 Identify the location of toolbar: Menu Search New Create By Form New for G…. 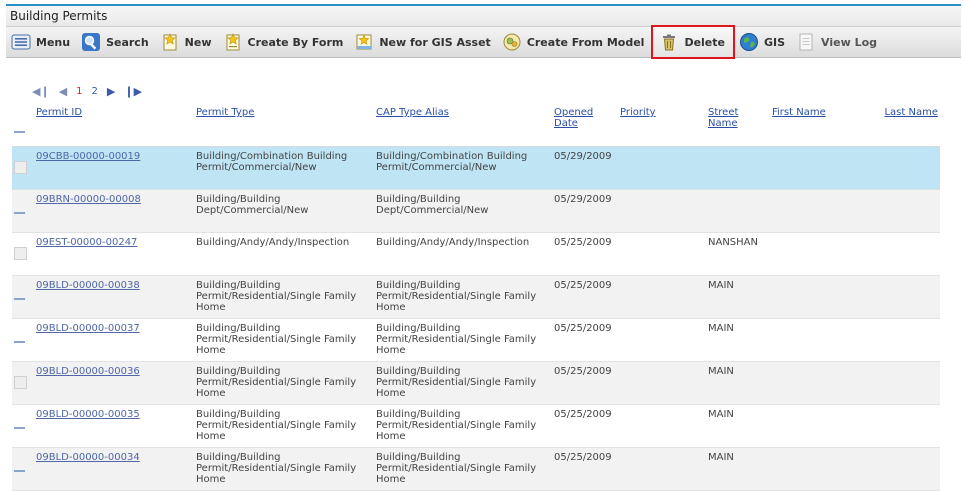
(483, 42).